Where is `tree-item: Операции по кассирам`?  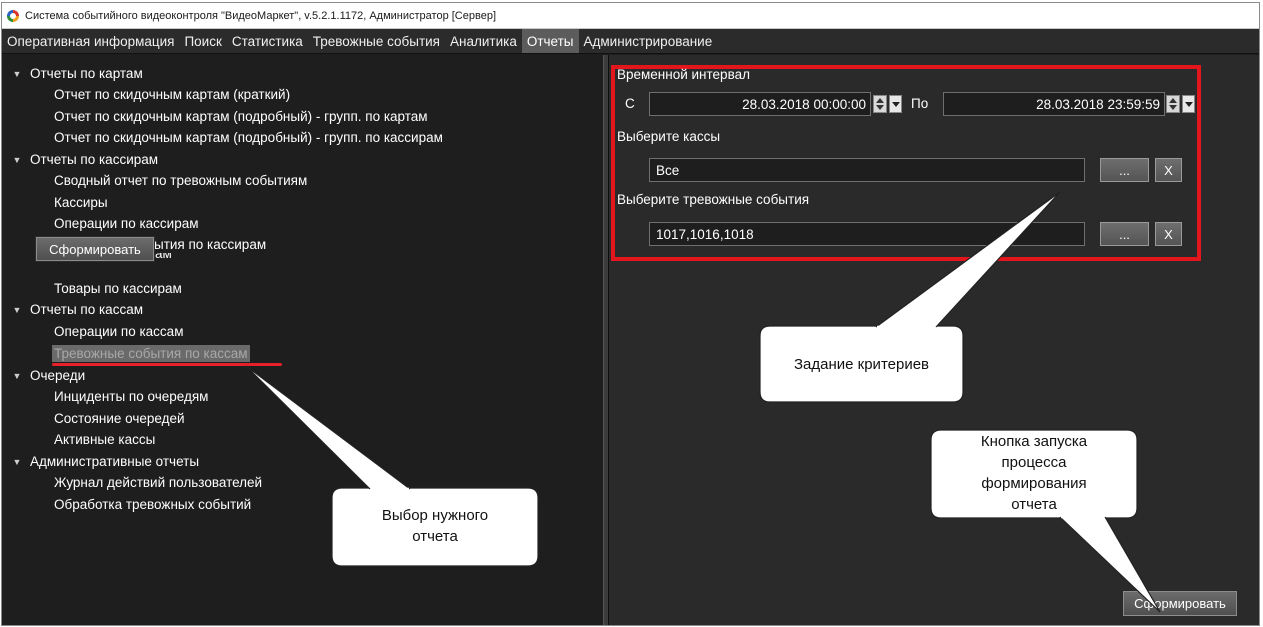 tree-item: Операции по кассирам is located at coordinates (126, 223).